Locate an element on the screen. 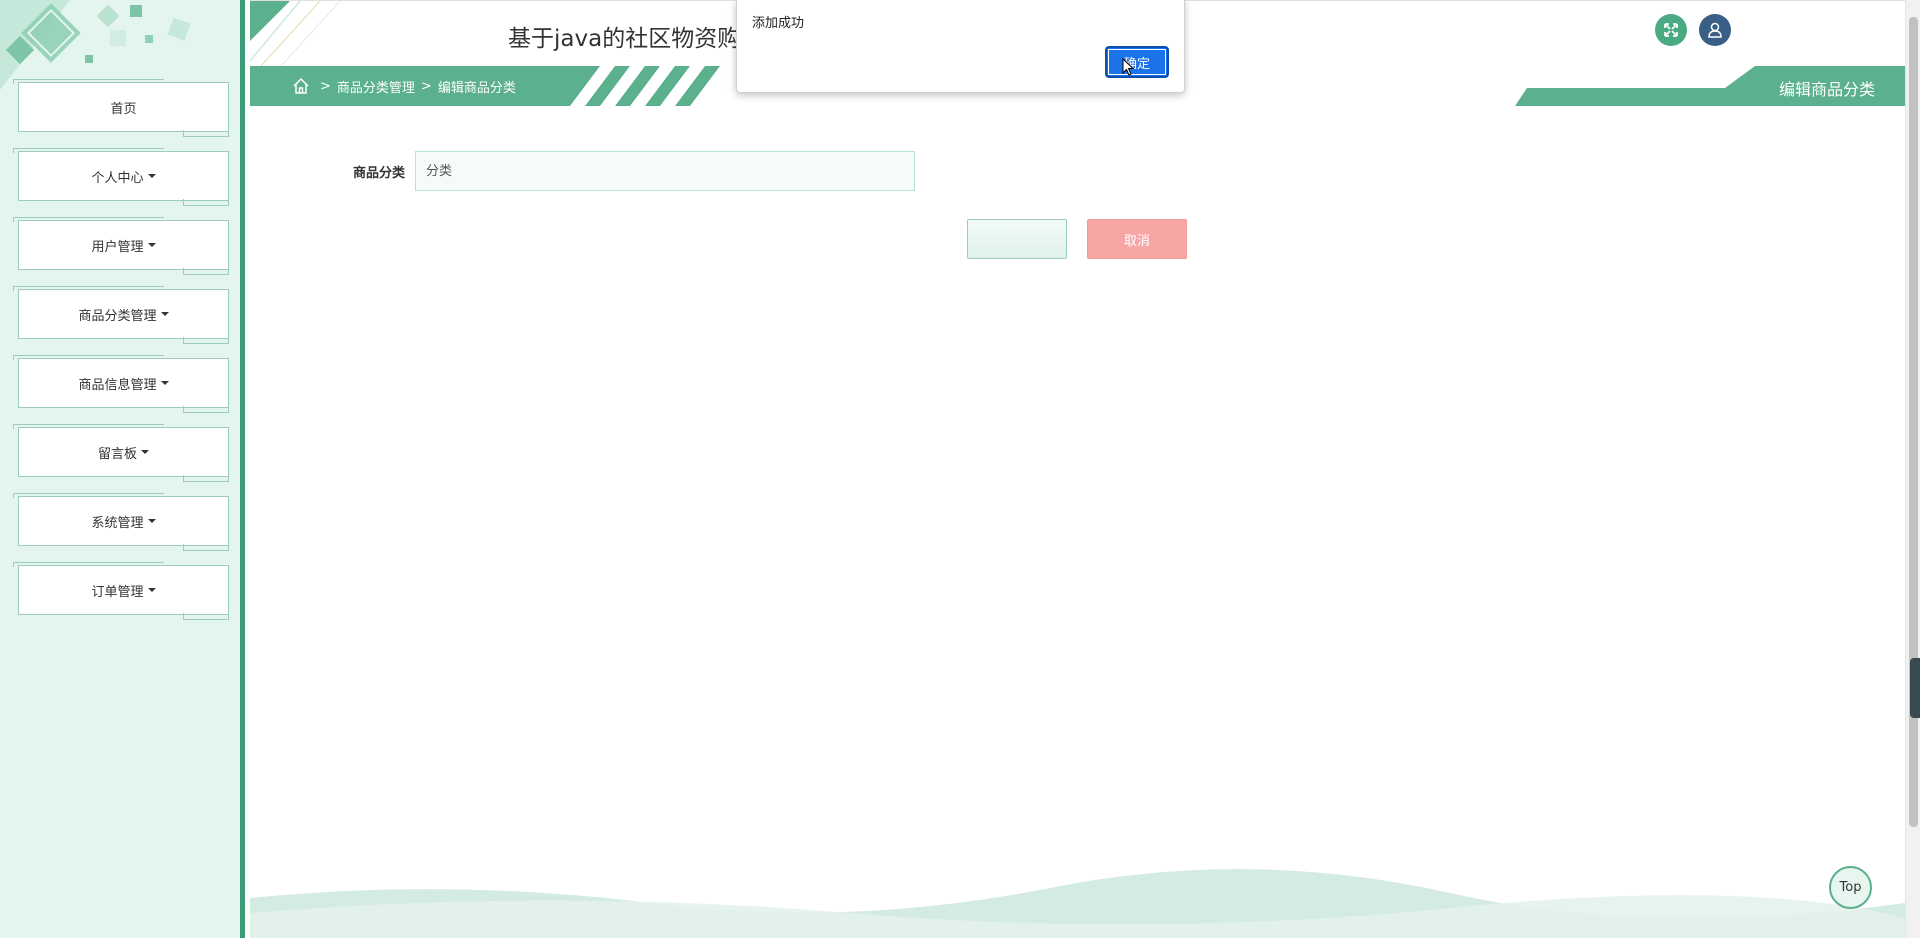 The image size is (1920, 938). sidebar-item-label: 用户管理 is located at coordinates (117, 247).